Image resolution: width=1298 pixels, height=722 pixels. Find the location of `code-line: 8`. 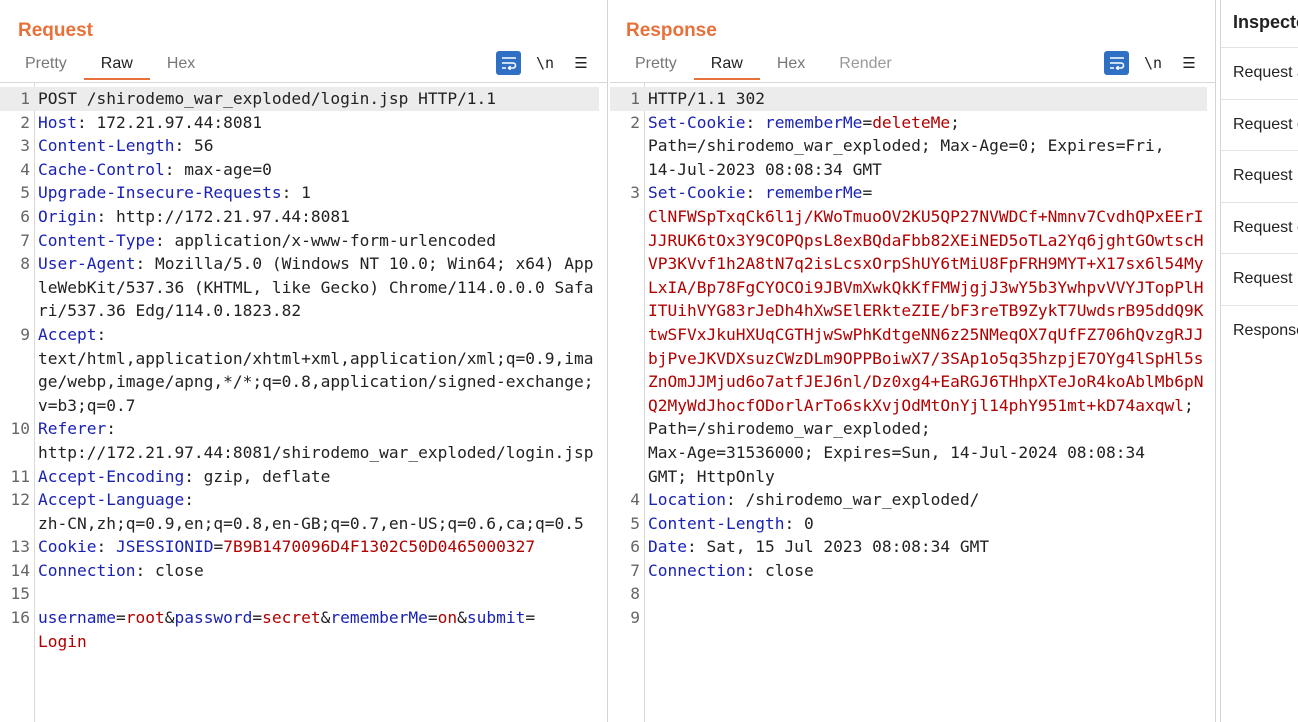

code-line: 8 is located at coordinates (908, 594).